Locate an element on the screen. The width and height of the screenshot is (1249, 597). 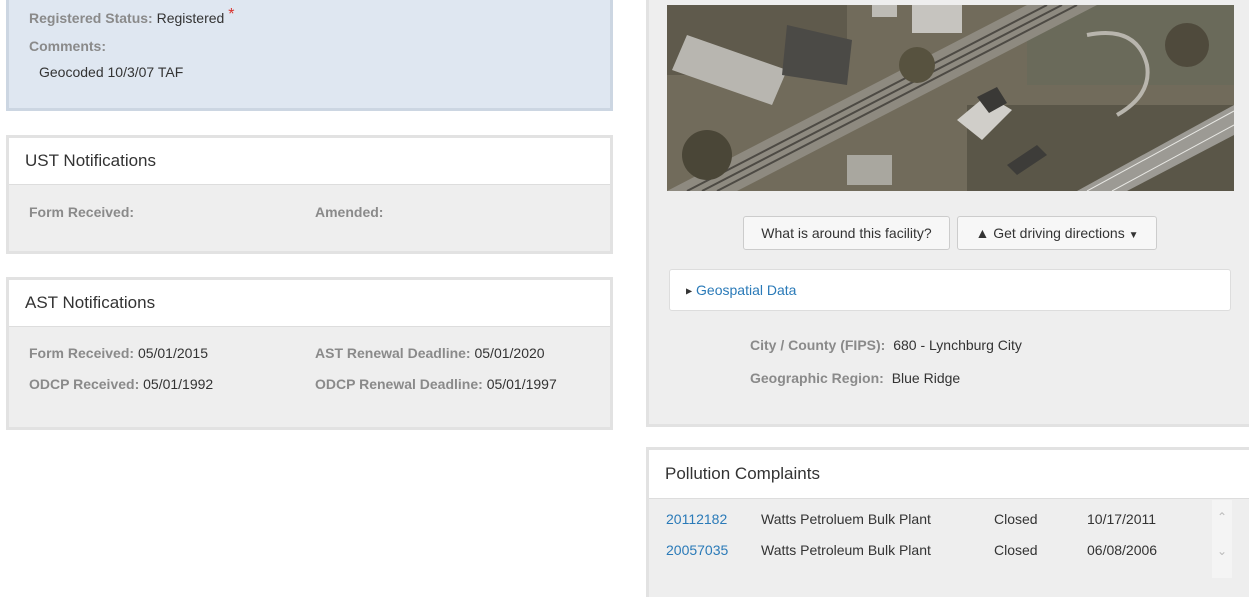
region-label: Geographic Region: is located at coordinates (817, 378).